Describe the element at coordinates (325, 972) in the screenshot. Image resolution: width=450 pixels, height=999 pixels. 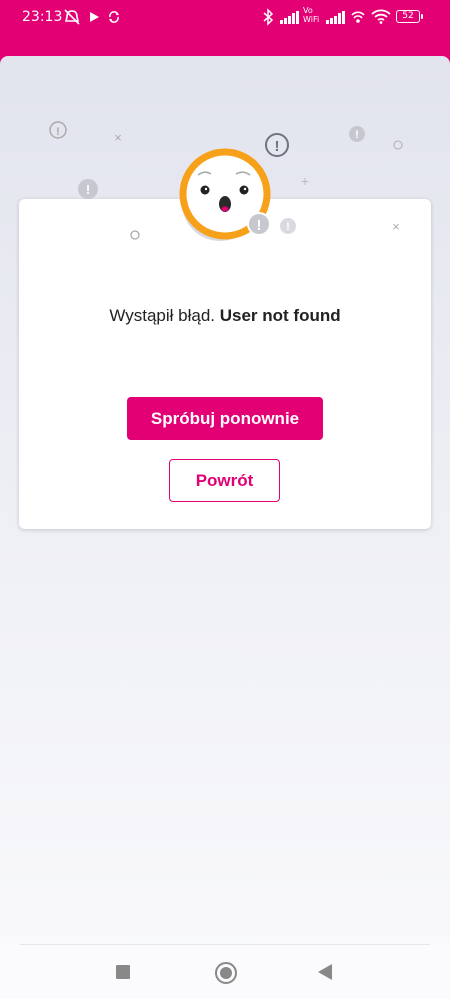
I see `back-icon` at that location.